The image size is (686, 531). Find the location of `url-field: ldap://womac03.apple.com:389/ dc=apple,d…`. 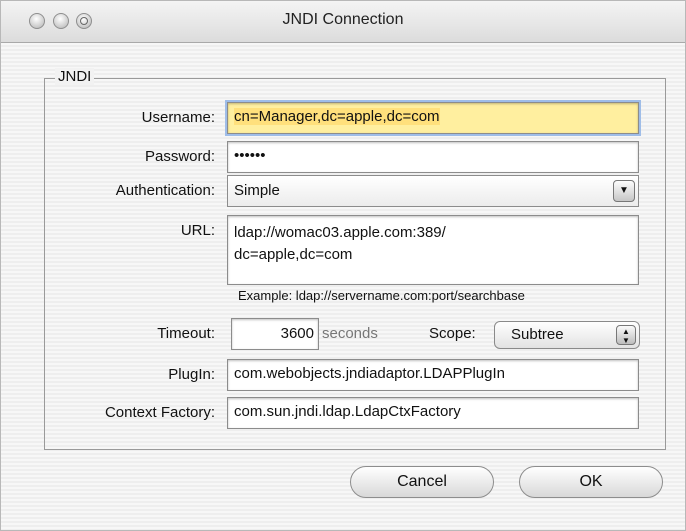

url-field: ldap://womac03.apple.com:389/ dc=apple,d… is located at coordinates (433, 250).